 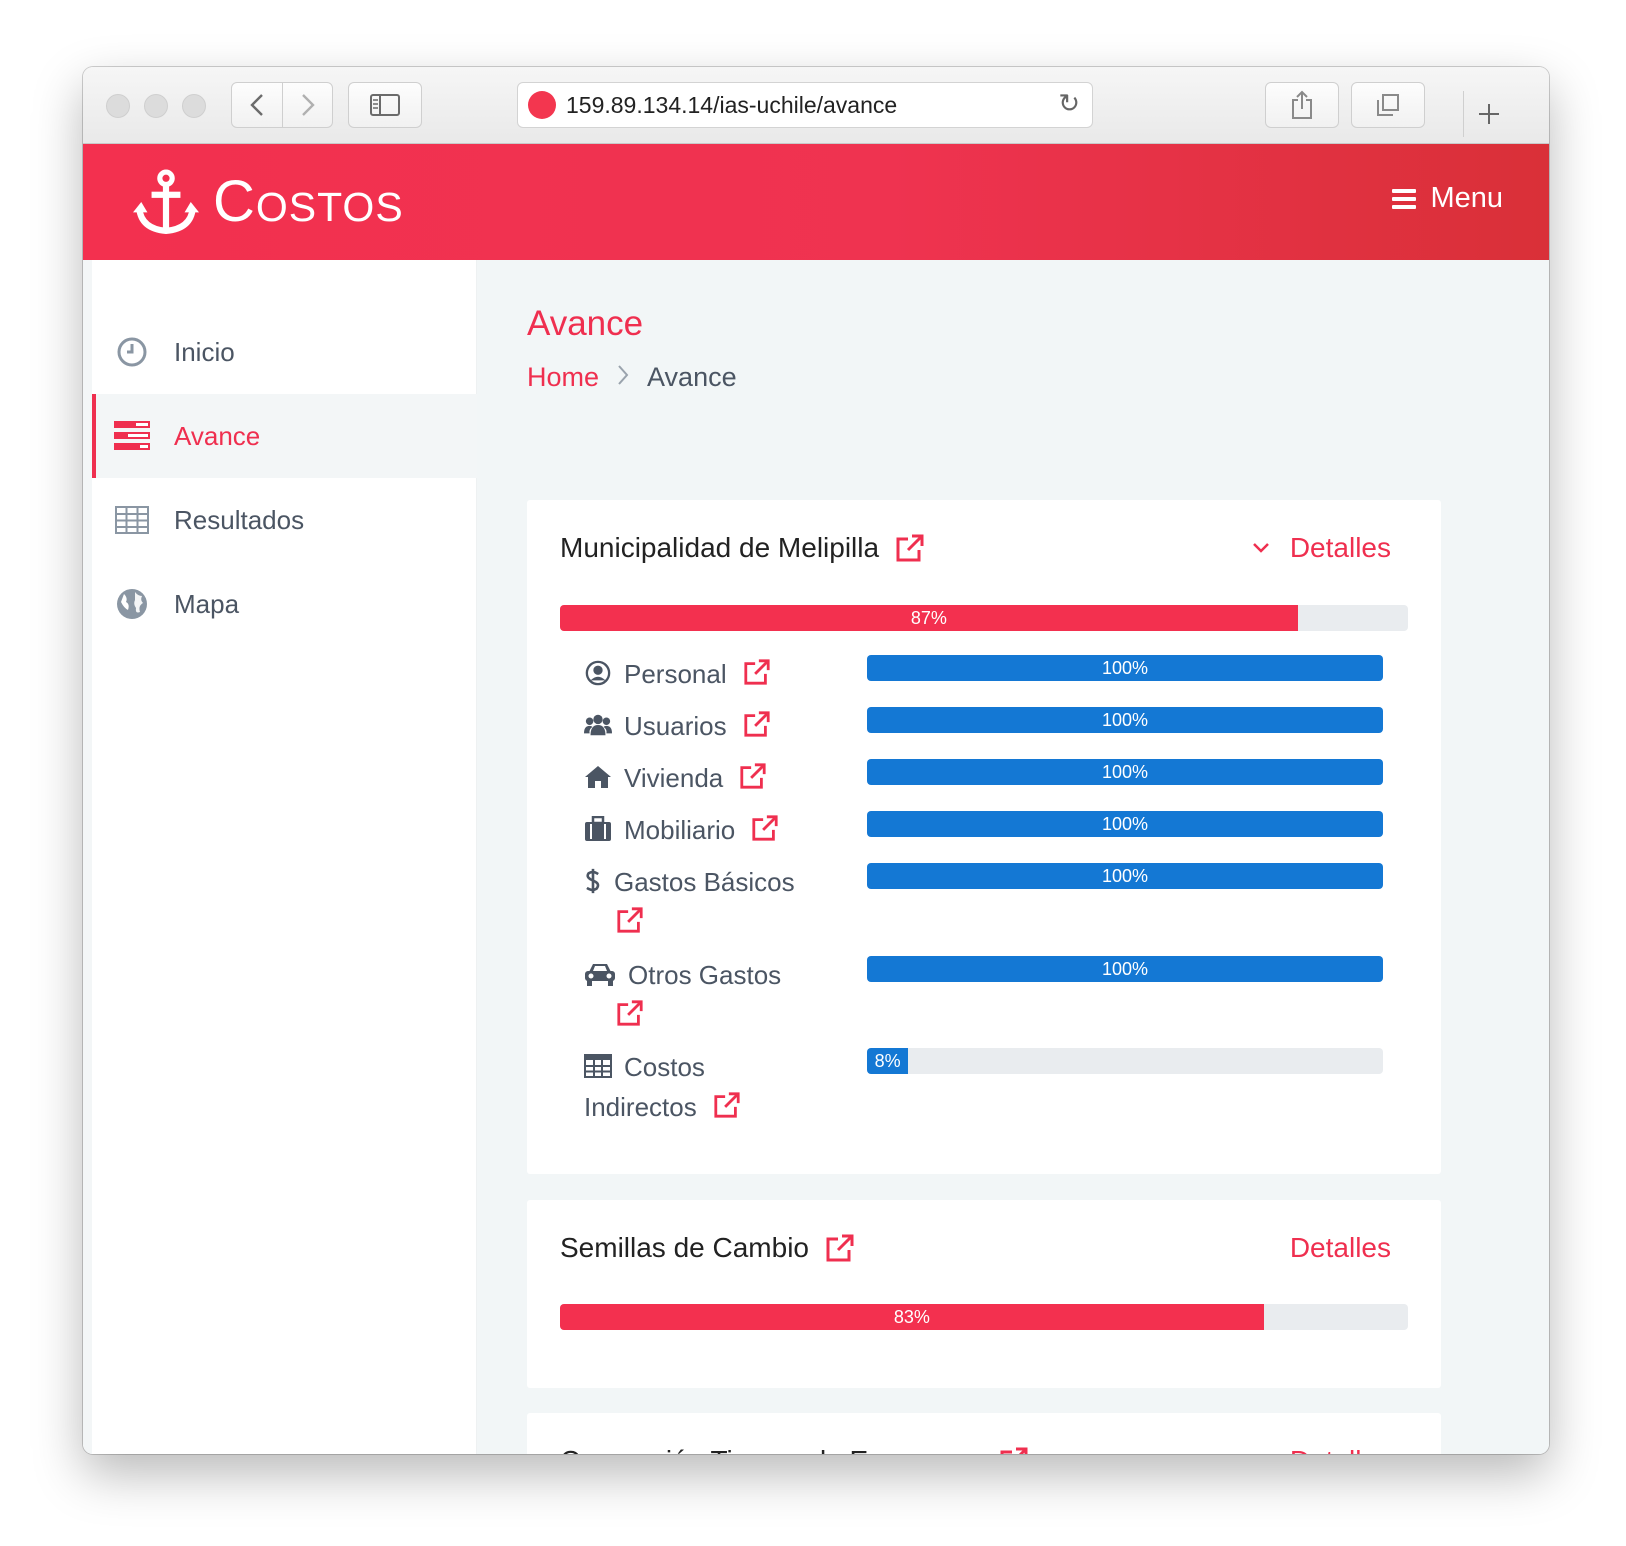 I want to click on history-nav, so click(x=282, y=105).